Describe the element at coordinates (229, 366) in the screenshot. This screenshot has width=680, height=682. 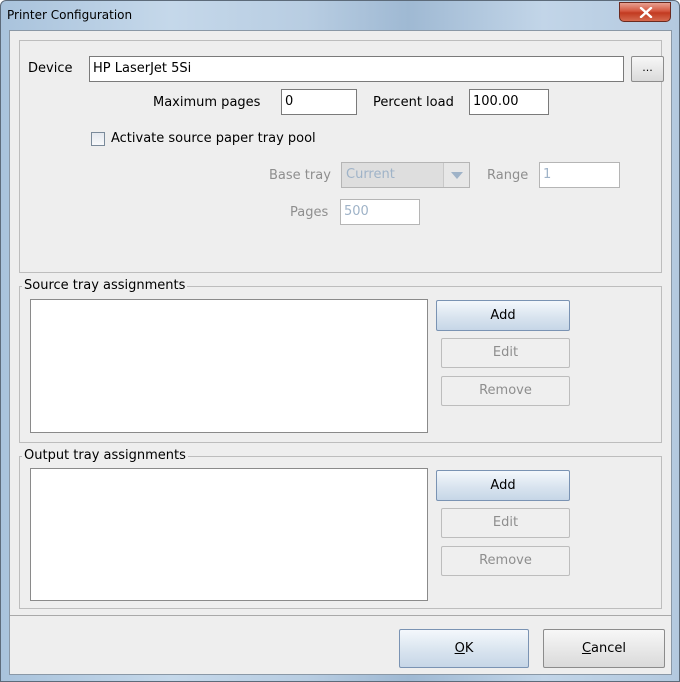
I see `source-tray-list` at that location.